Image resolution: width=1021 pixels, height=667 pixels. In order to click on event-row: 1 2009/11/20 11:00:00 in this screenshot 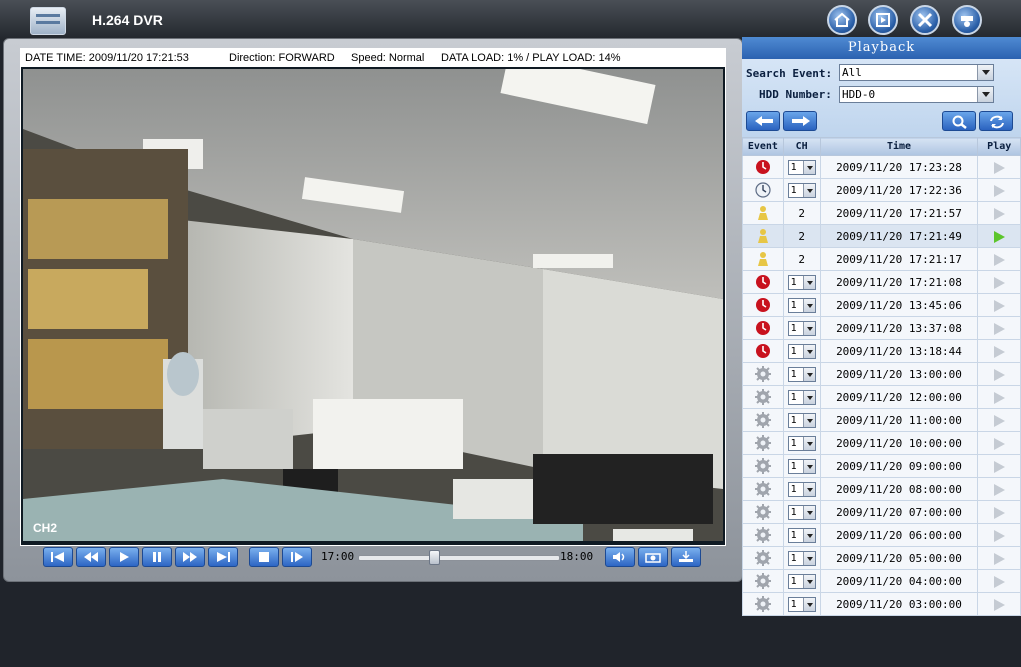, I will do `click(881, 420)`.